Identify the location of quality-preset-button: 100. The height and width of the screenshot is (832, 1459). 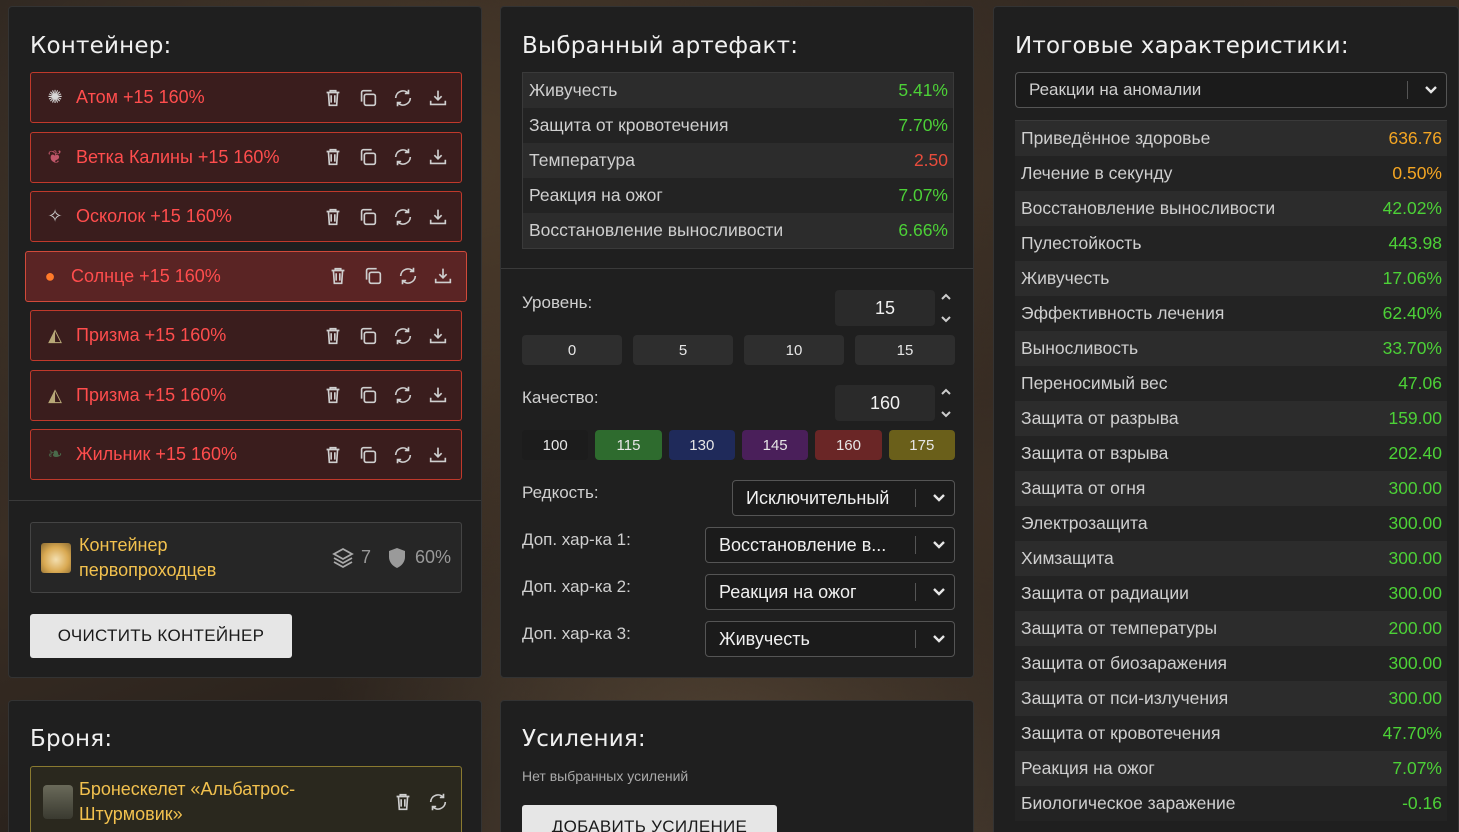
(555, 445).